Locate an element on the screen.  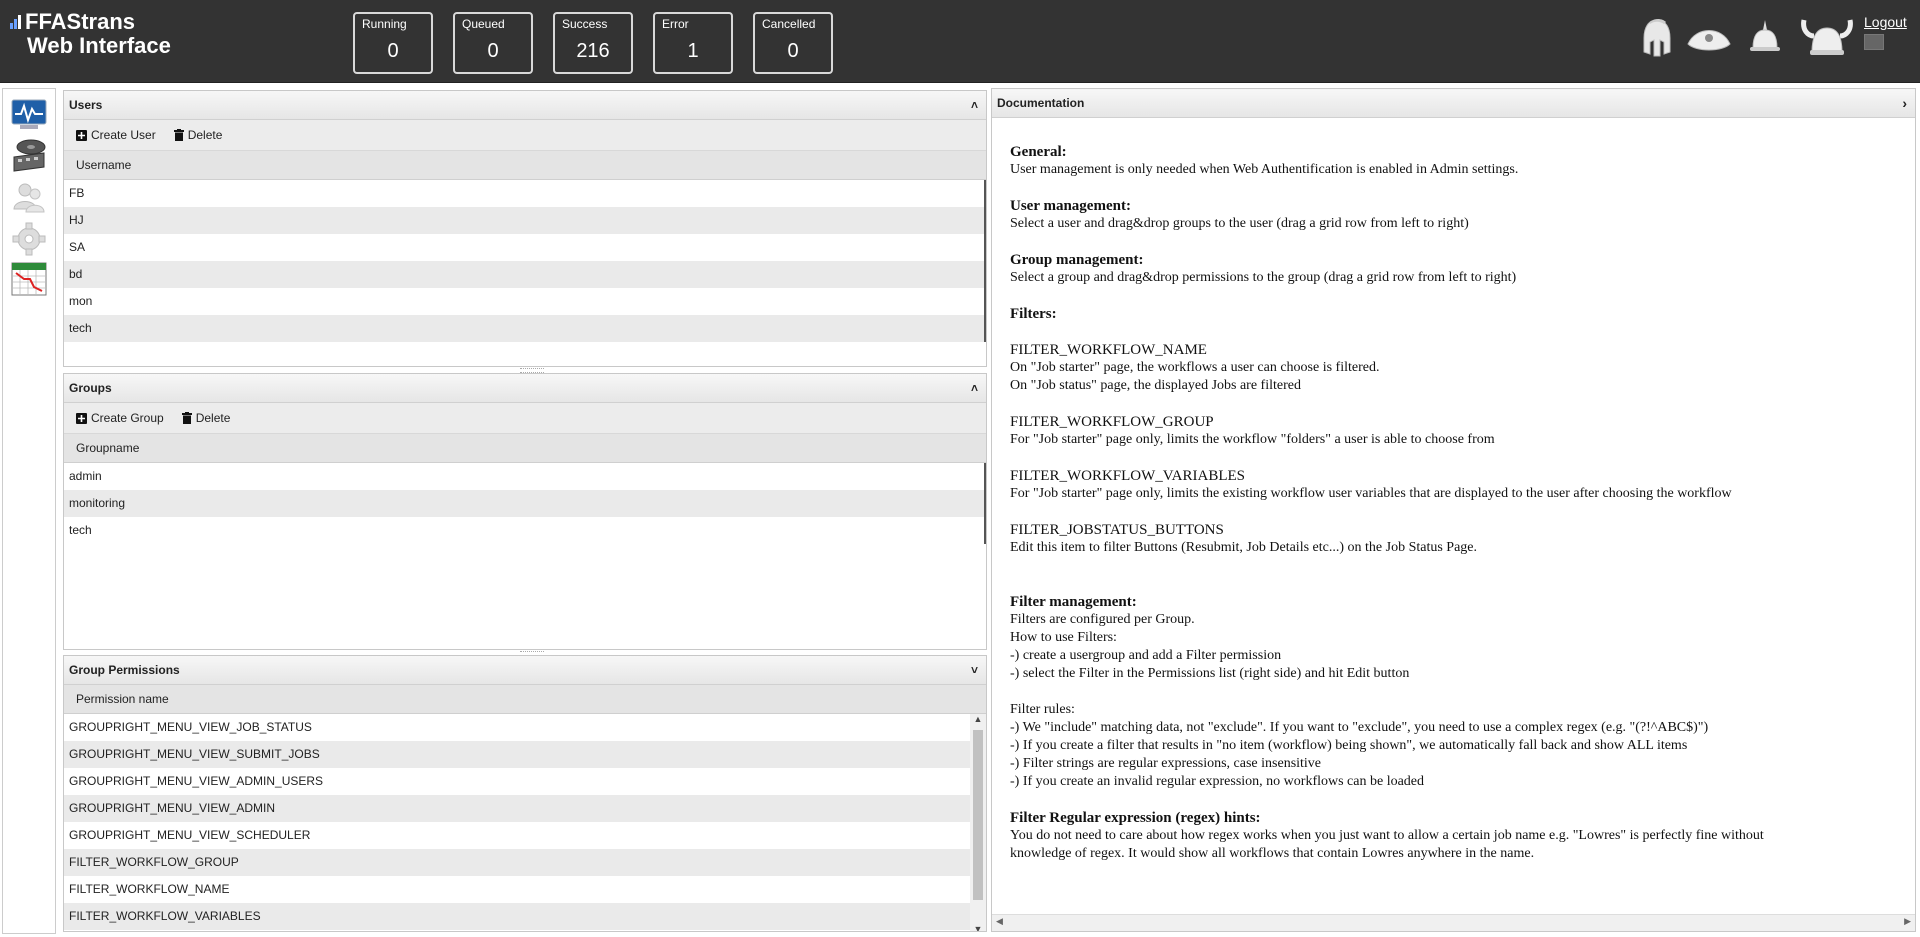
groupname-column-header: Groupname is located at coordinates (525, 448).